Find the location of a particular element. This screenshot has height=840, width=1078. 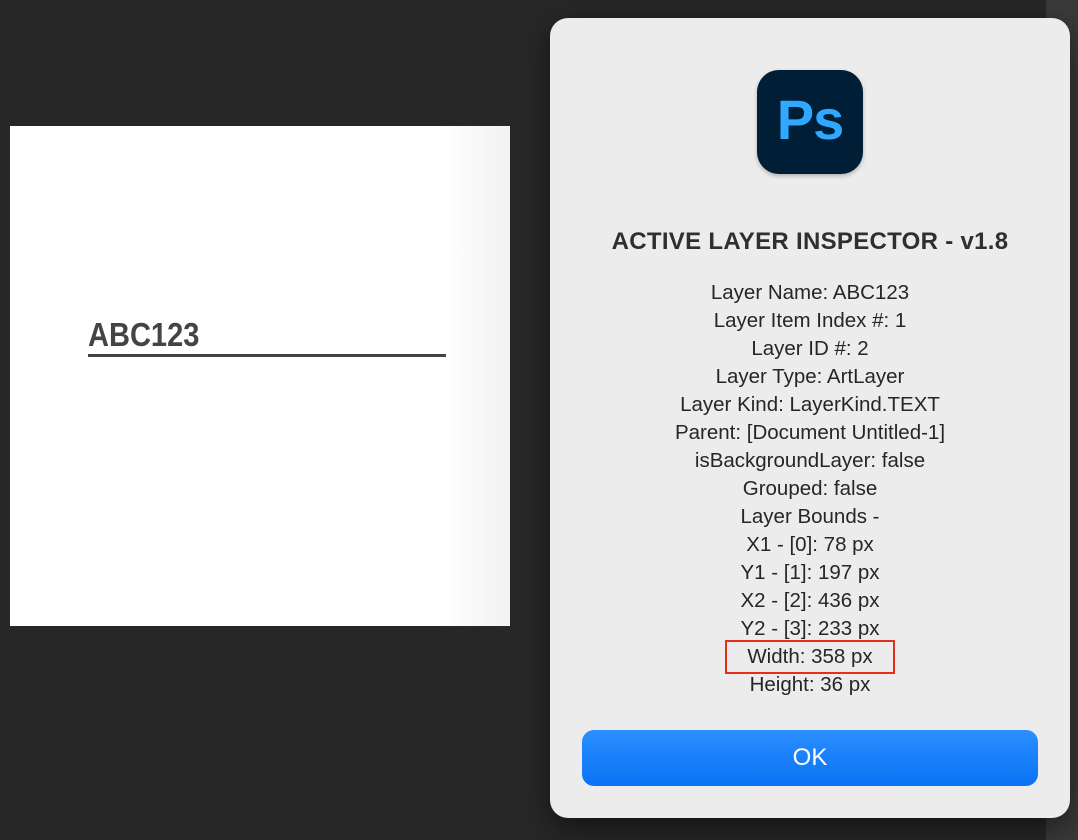

info-line-is-background: isBackgroundLayer: false is located at coordinates (810, 460).